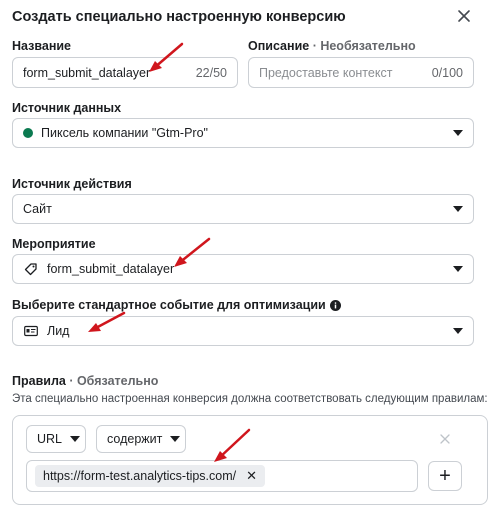 The width and height of the screenshot is (496, 512). I want to click on rule-field-select: URL, so click(56, 439).